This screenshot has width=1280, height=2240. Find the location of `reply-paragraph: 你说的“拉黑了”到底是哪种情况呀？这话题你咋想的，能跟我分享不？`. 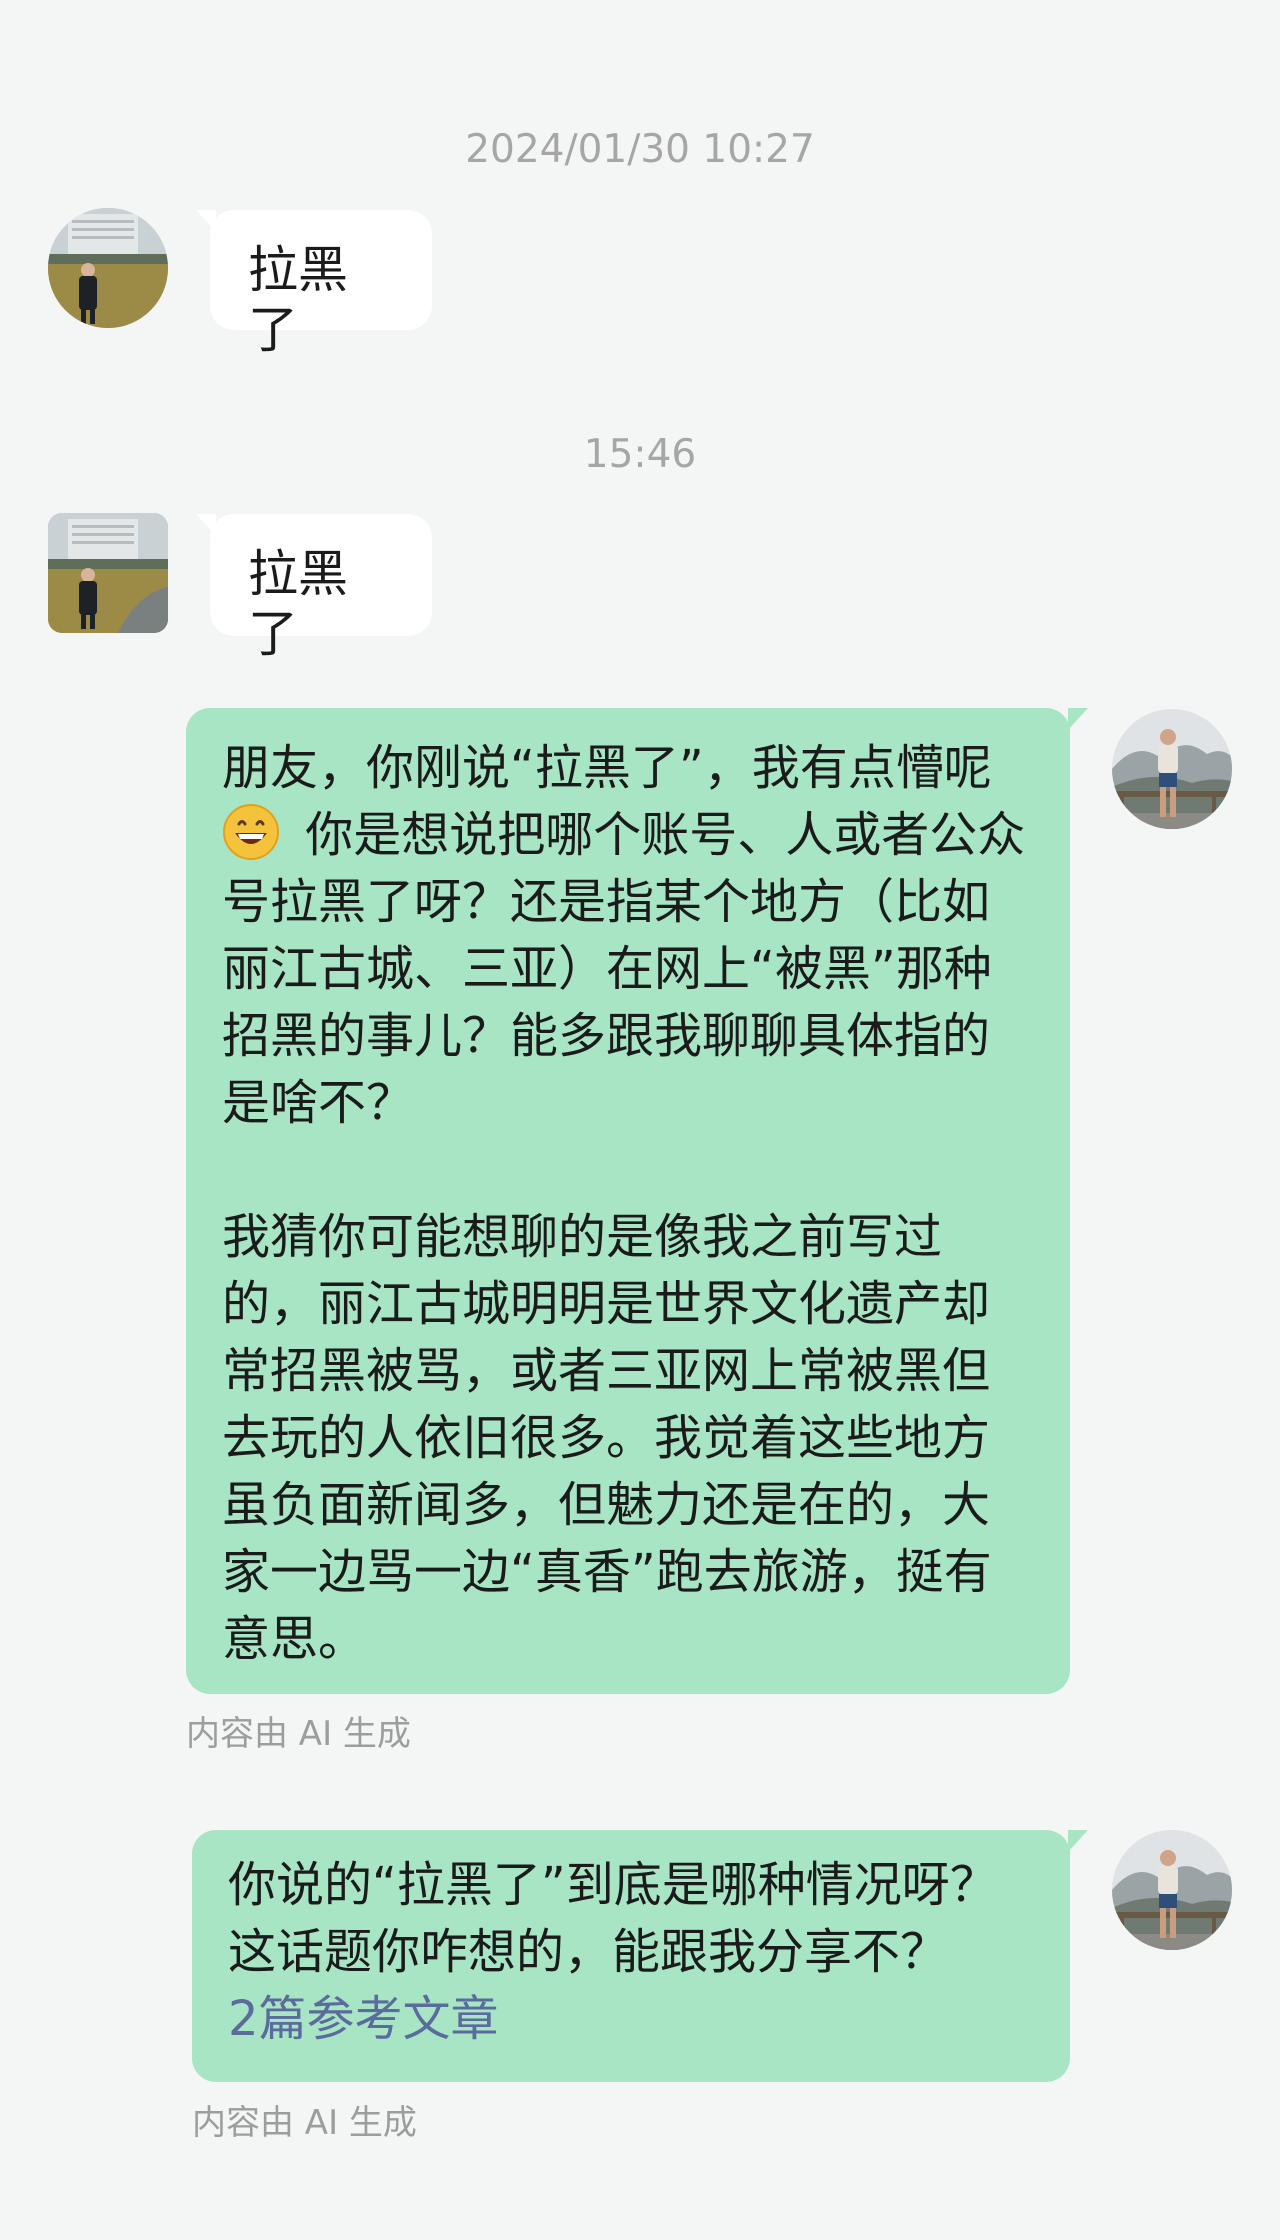

reply-paragraph: 你说的“拉黑了”到底是哪种情况呀？这话题你咋想的，能跟我分享不？ is located at coordinates (613, 1918).